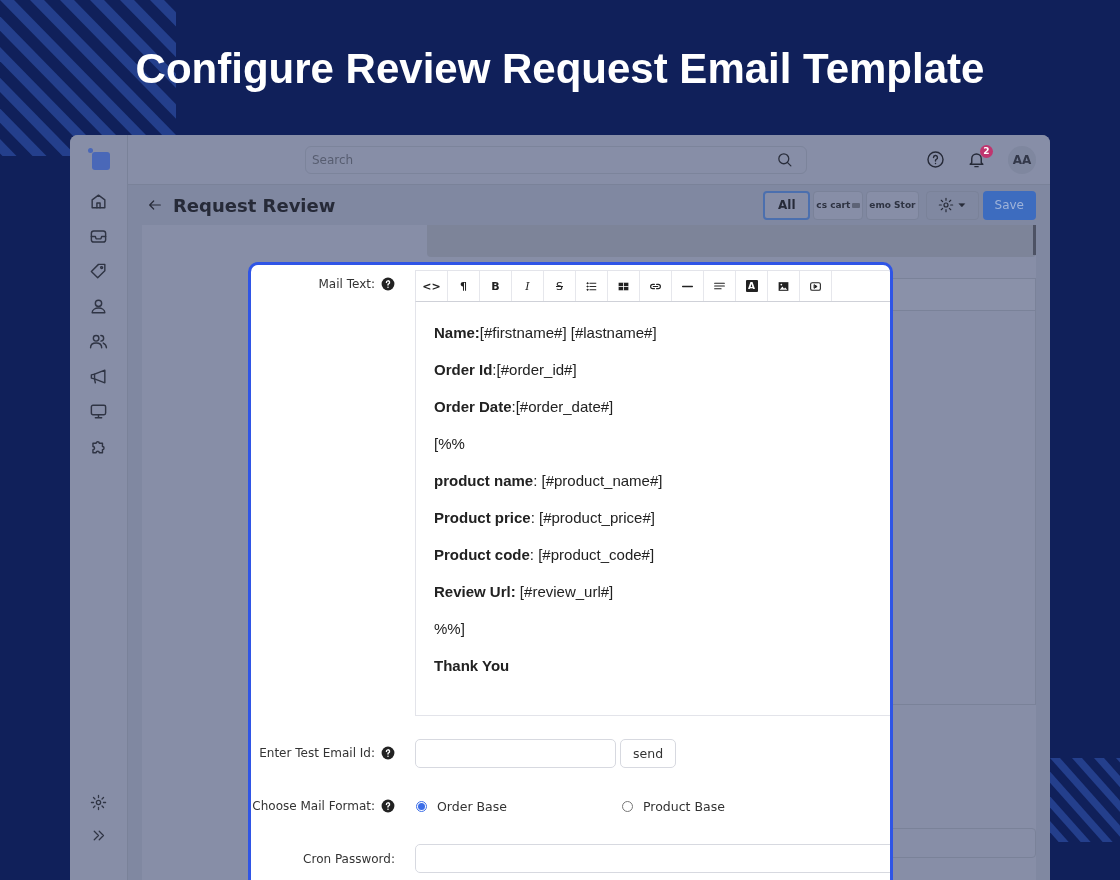  Describe the element at coordinates (684, 806) in the screenshot. I see `option-label: Product Base` at that location.